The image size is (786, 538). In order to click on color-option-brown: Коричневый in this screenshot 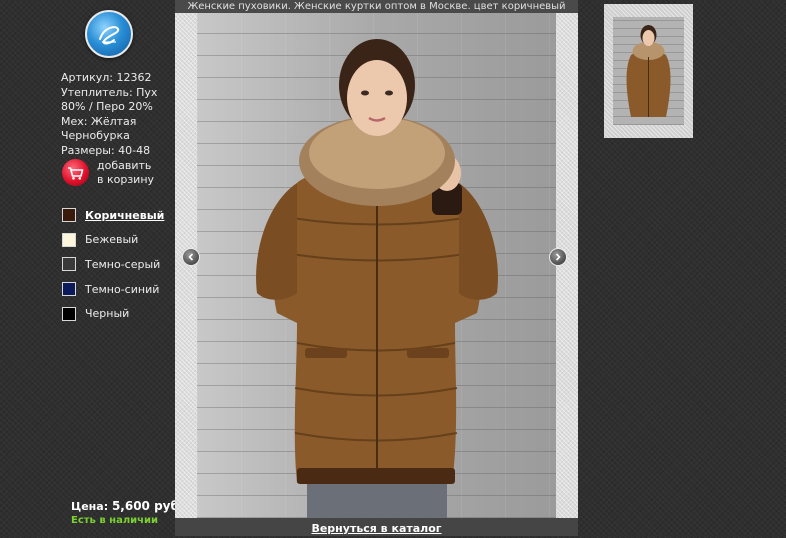, I will do `click(113, 215)`.